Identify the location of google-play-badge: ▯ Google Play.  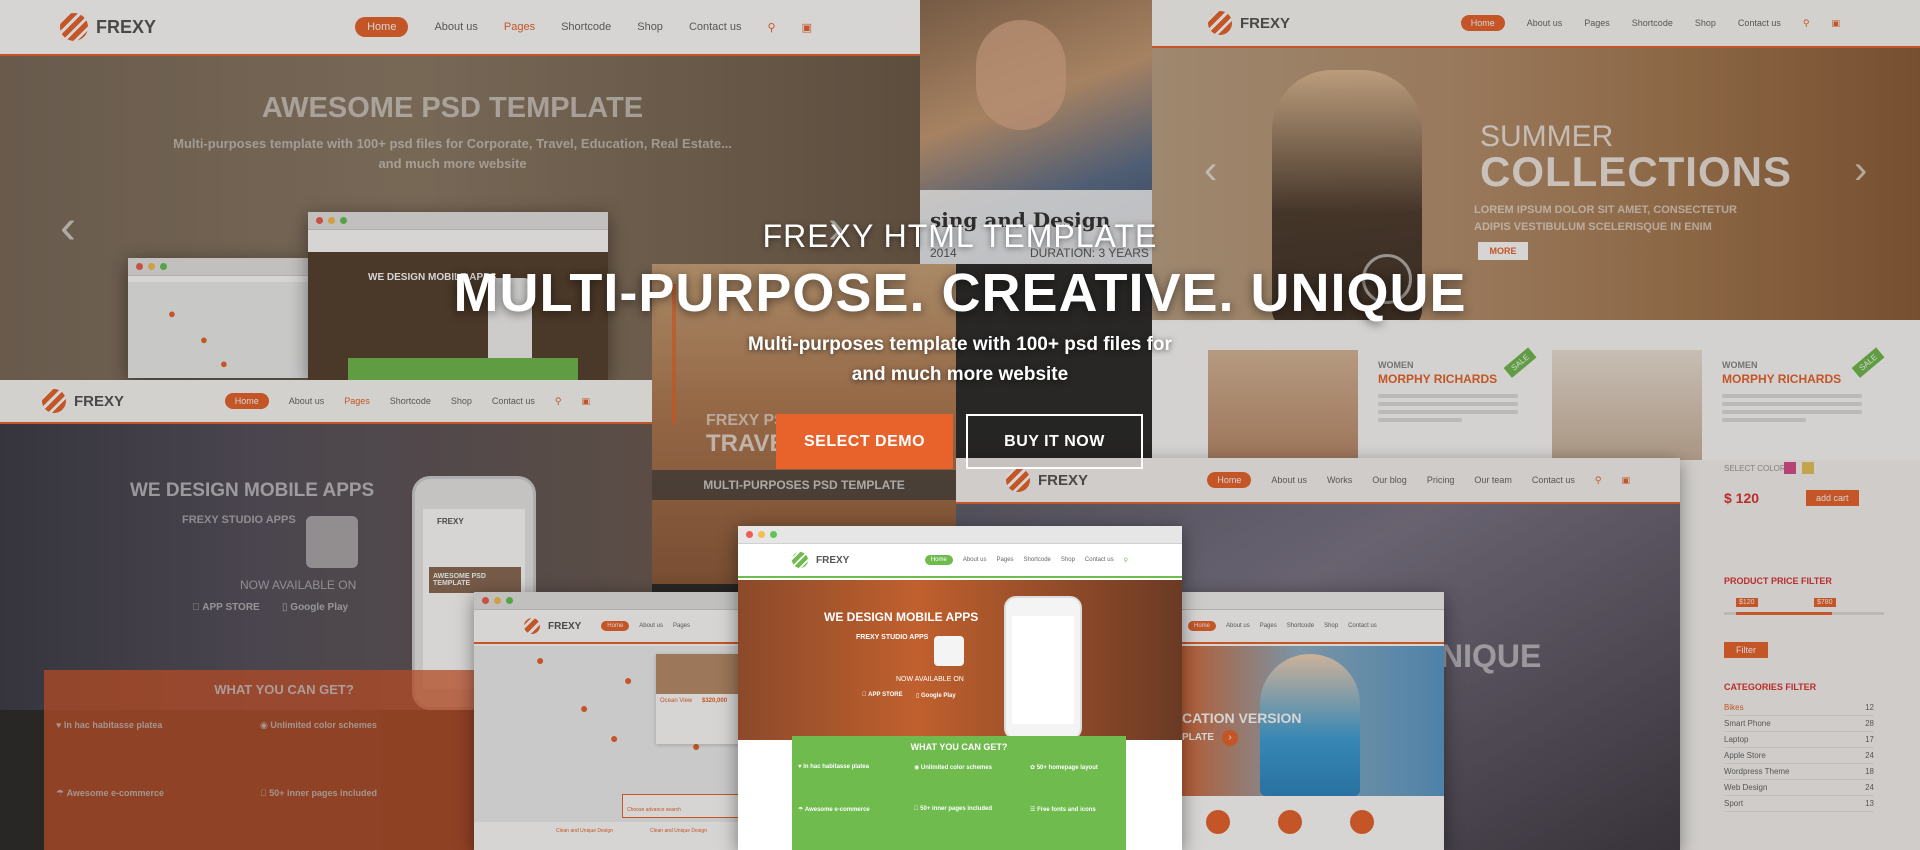
(936, 695).